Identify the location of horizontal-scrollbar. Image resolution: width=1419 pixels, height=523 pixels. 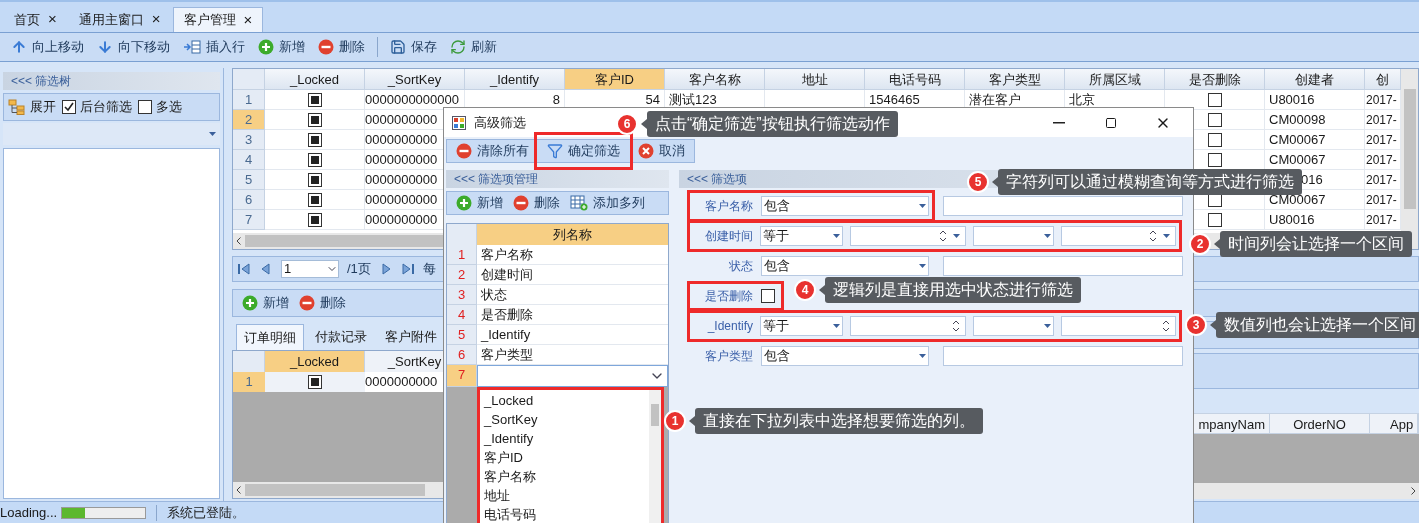
(1306, 491).